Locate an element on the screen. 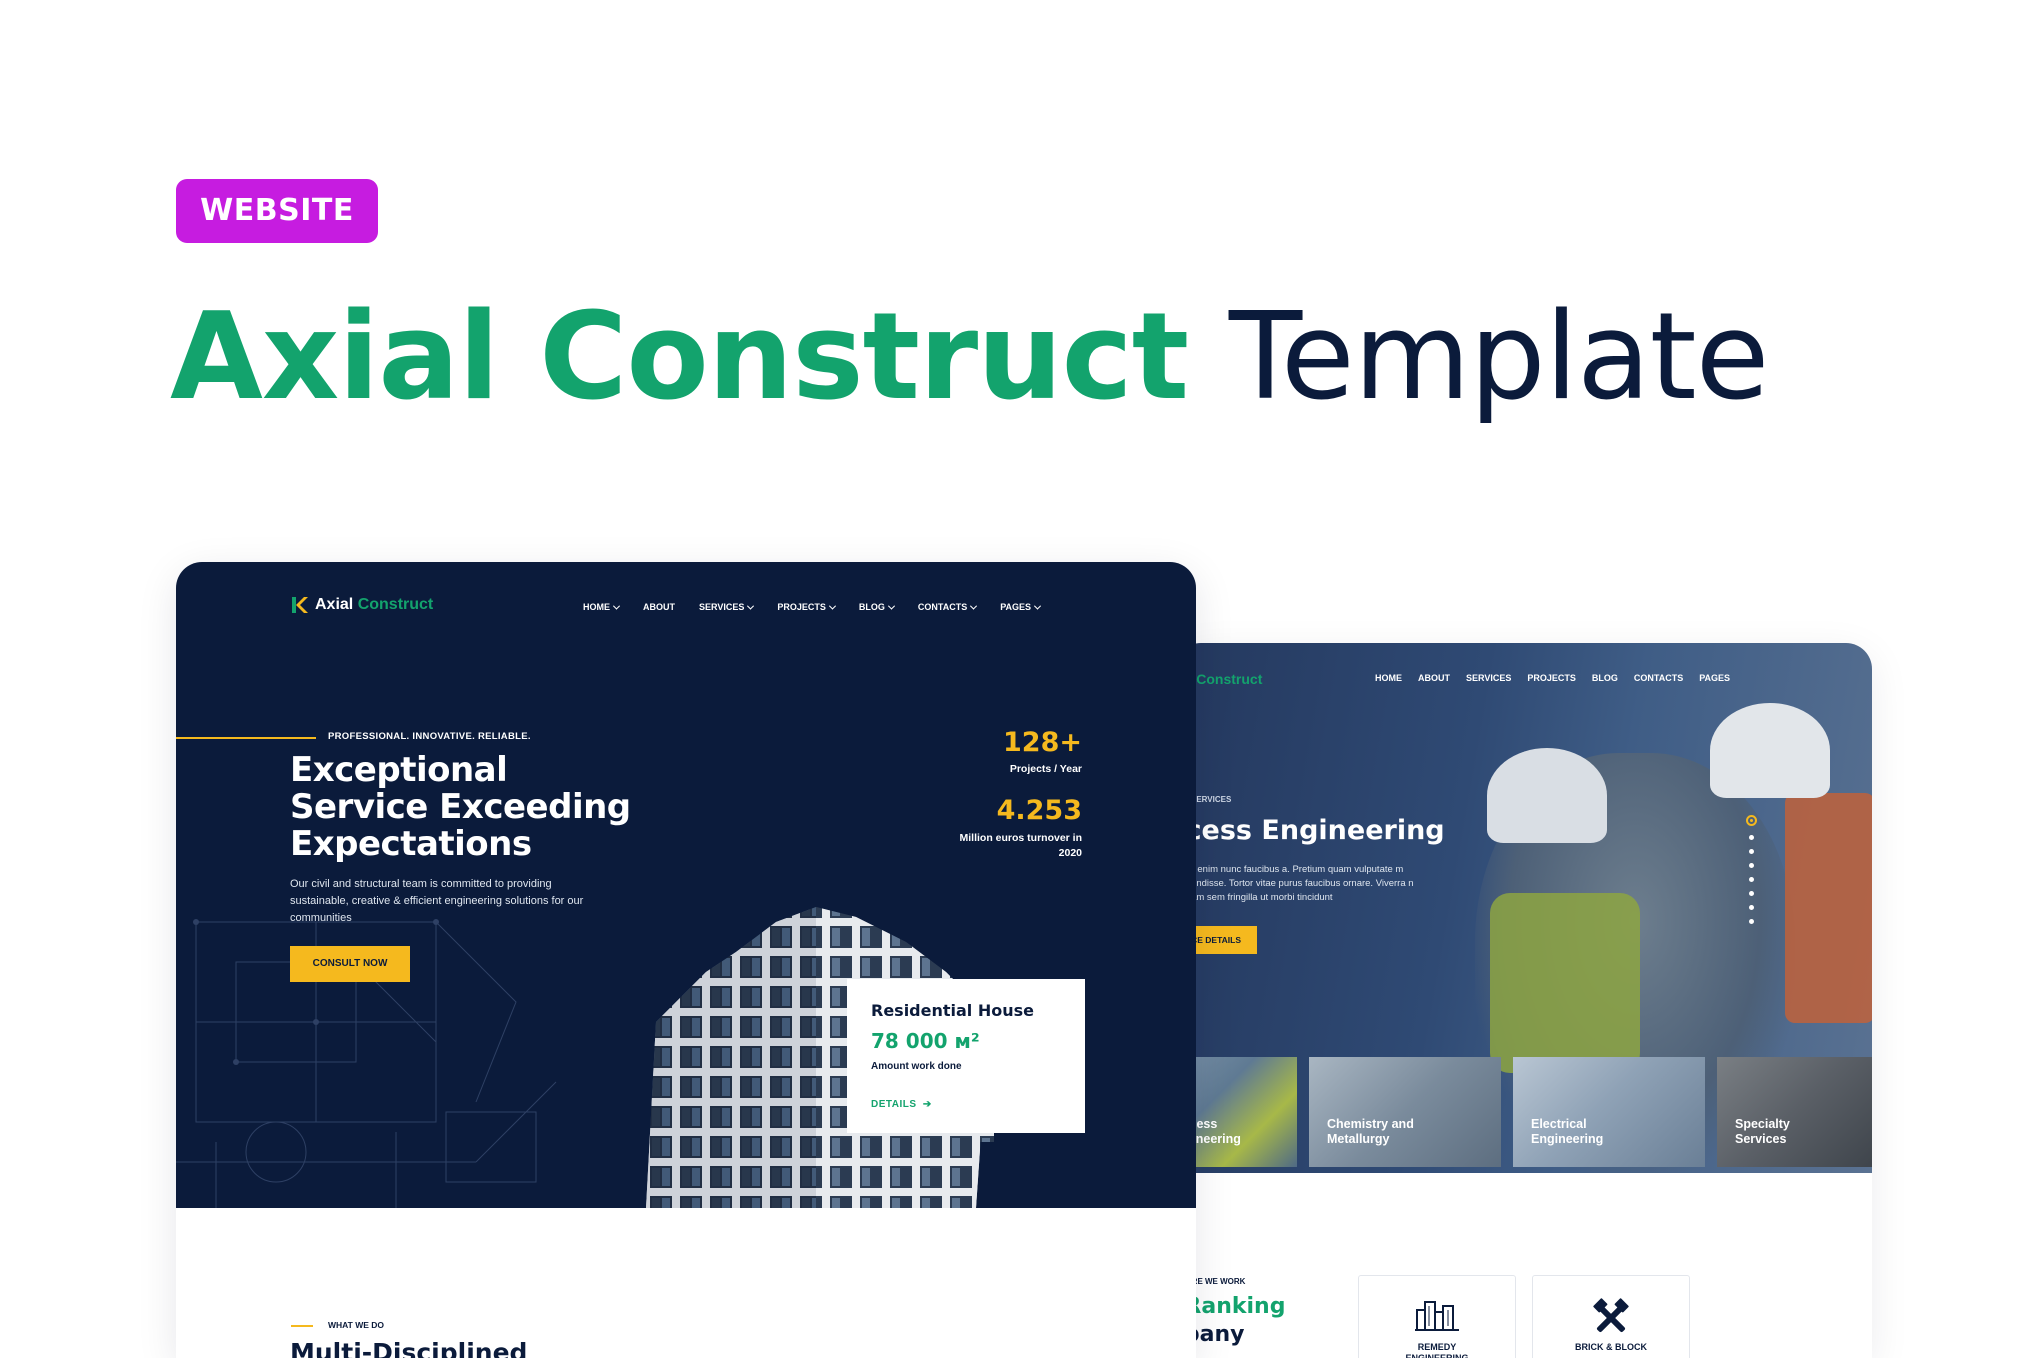 The width and height of the screenshot is (2038, 1358). service-card-specialty: Specialty Services is located at coordinates (1794, 1112).